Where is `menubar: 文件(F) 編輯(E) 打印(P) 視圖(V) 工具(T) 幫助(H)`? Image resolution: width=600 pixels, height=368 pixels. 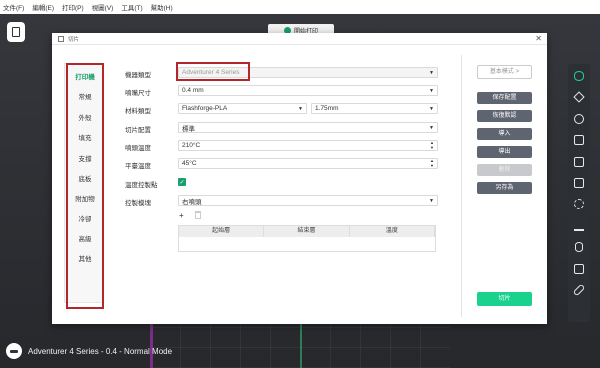 menubar: 文件(F) 編輯(E) 打印(P) 視圖(V) 工具(T) 幫助(H) is located at coordinates (300, 7).